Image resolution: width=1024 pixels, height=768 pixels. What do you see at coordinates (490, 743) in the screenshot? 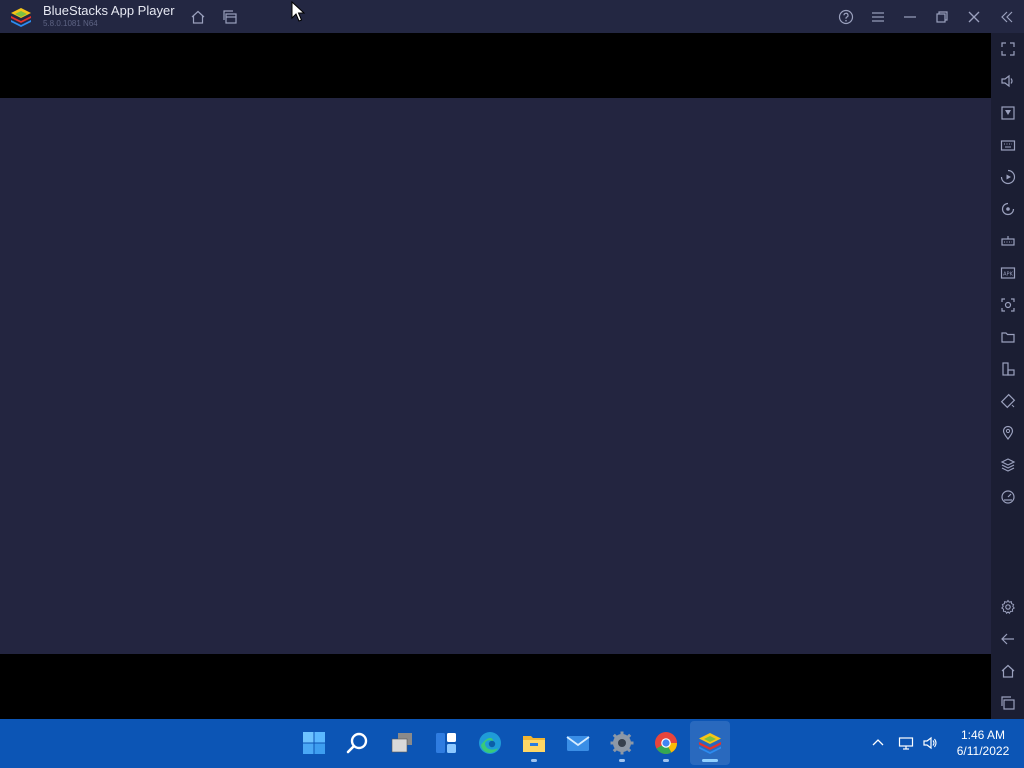
I see `edge-icon` at bounding box center [490, 743].